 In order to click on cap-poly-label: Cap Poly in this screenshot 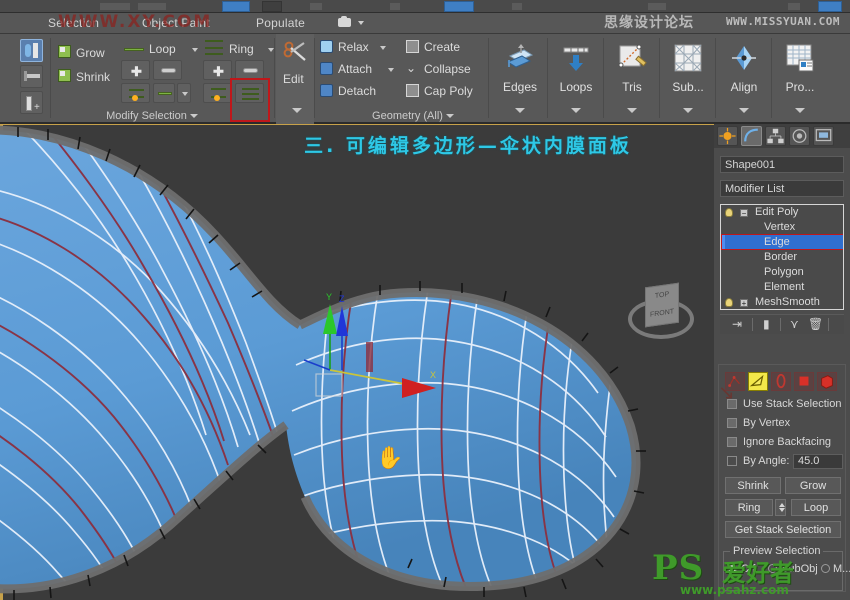, I will do `click(448, 91)`.